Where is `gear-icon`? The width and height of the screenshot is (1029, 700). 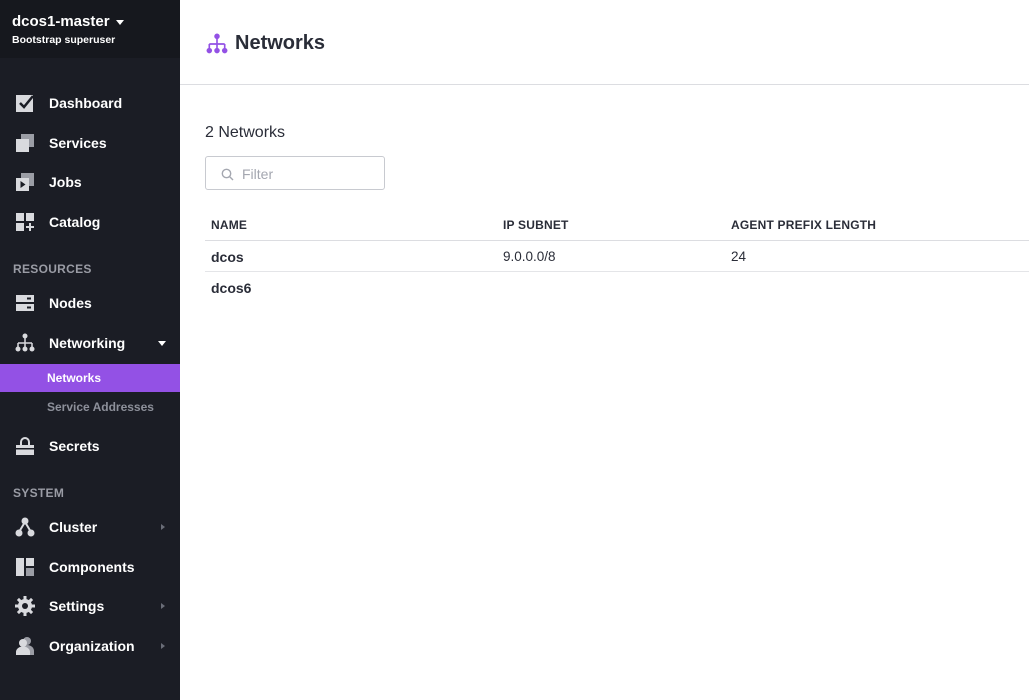 gear-icon is located at coordinates (25, 606).